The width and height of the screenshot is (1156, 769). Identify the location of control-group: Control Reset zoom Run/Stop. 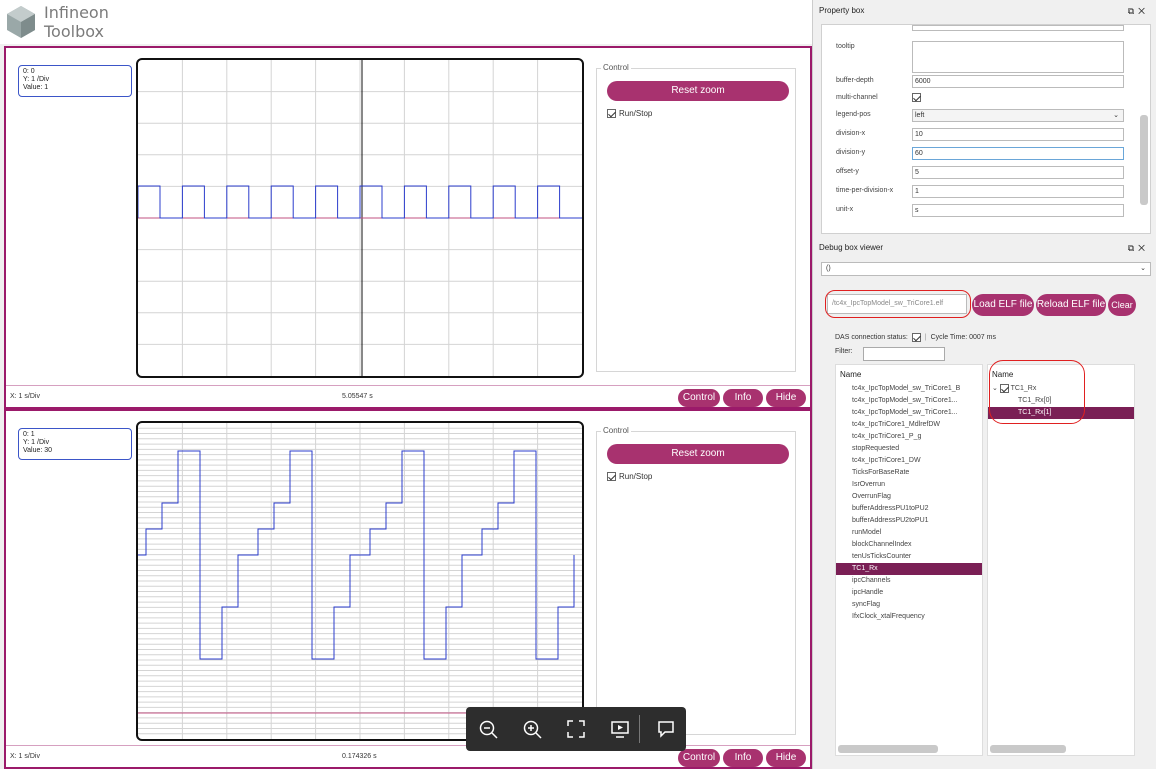
(696, 580).